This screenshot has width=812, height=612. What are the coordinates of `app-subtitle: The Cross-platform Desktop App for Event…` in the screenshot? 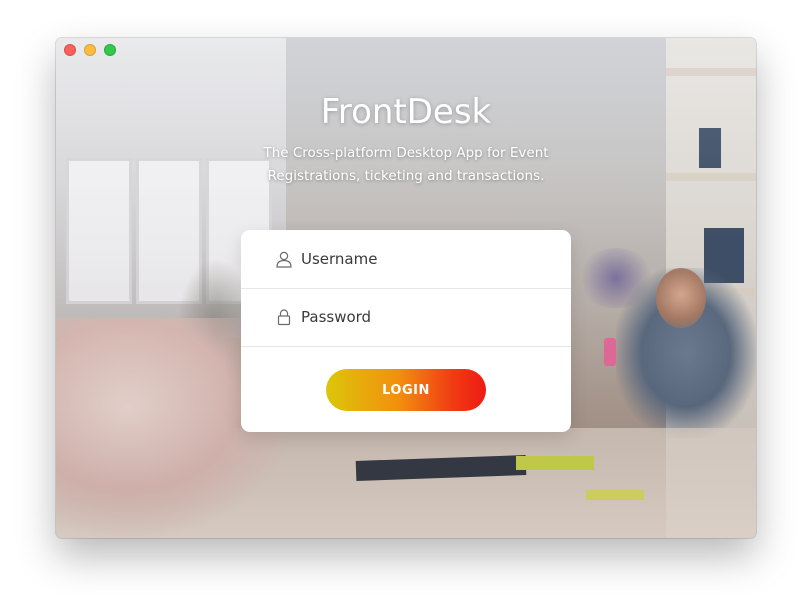 It's located at (406, 164).